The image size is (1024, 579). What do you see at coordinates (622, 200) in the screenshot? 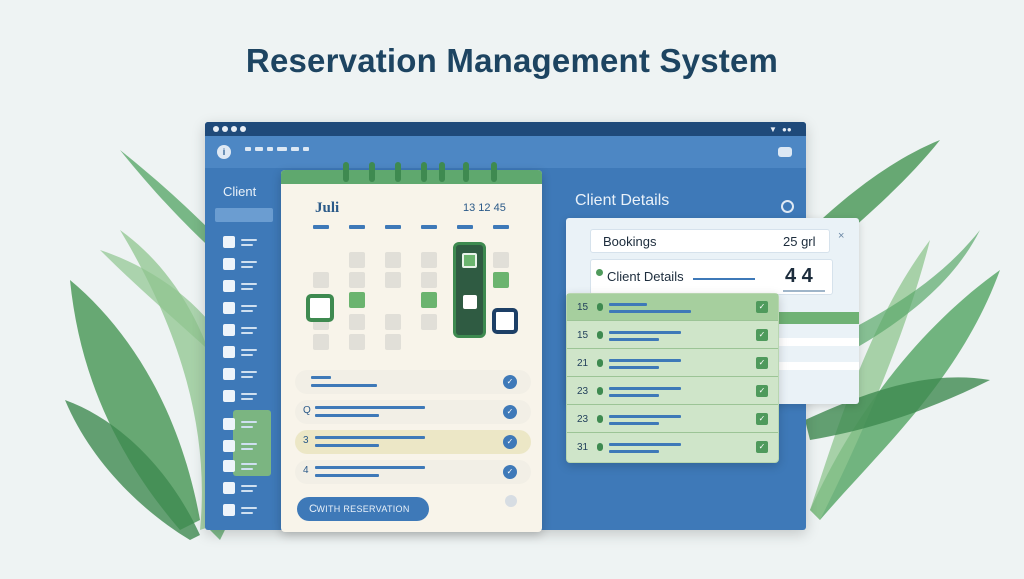
I see `client-details-title: Client Details` at bounding box center [622, 200].